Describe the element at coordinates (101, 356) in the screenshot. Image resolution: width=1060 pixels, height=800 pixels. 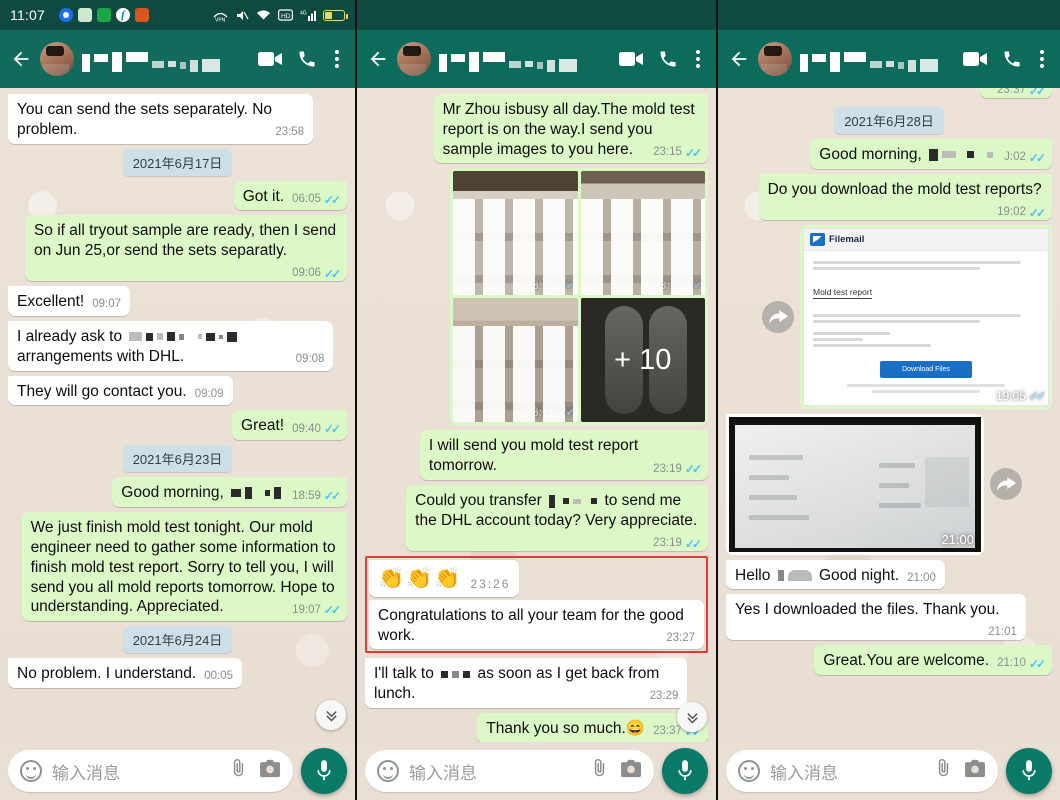
I see `message-text-2: arrangements with DHL.` at that location.